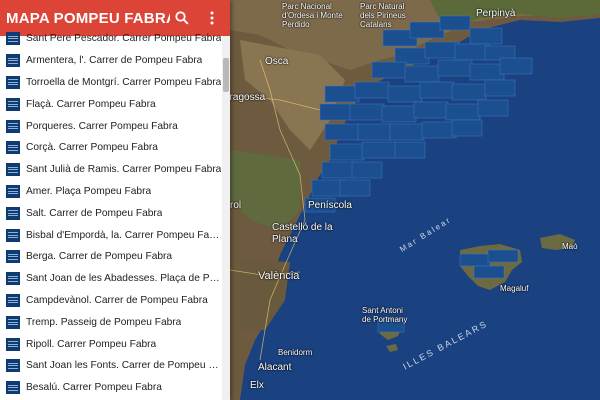 The image size is (600, 400). Describe the element at coordinates (124, 170) in the screenshot. I see `list-item-label: Sant Julià de Ramis. Carrer Pompeu Fabra` at that location.